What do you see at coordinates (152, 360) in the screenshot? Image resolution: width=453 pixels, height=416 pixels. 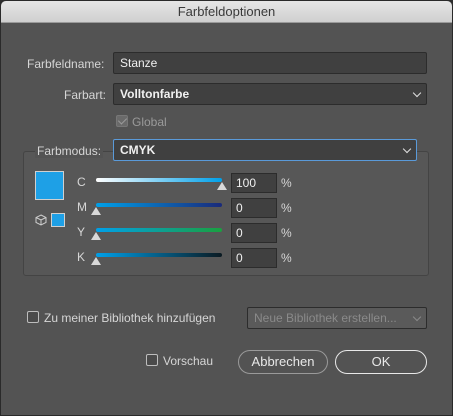 I see `preview-checkbox` at bounding box center [152, 360].